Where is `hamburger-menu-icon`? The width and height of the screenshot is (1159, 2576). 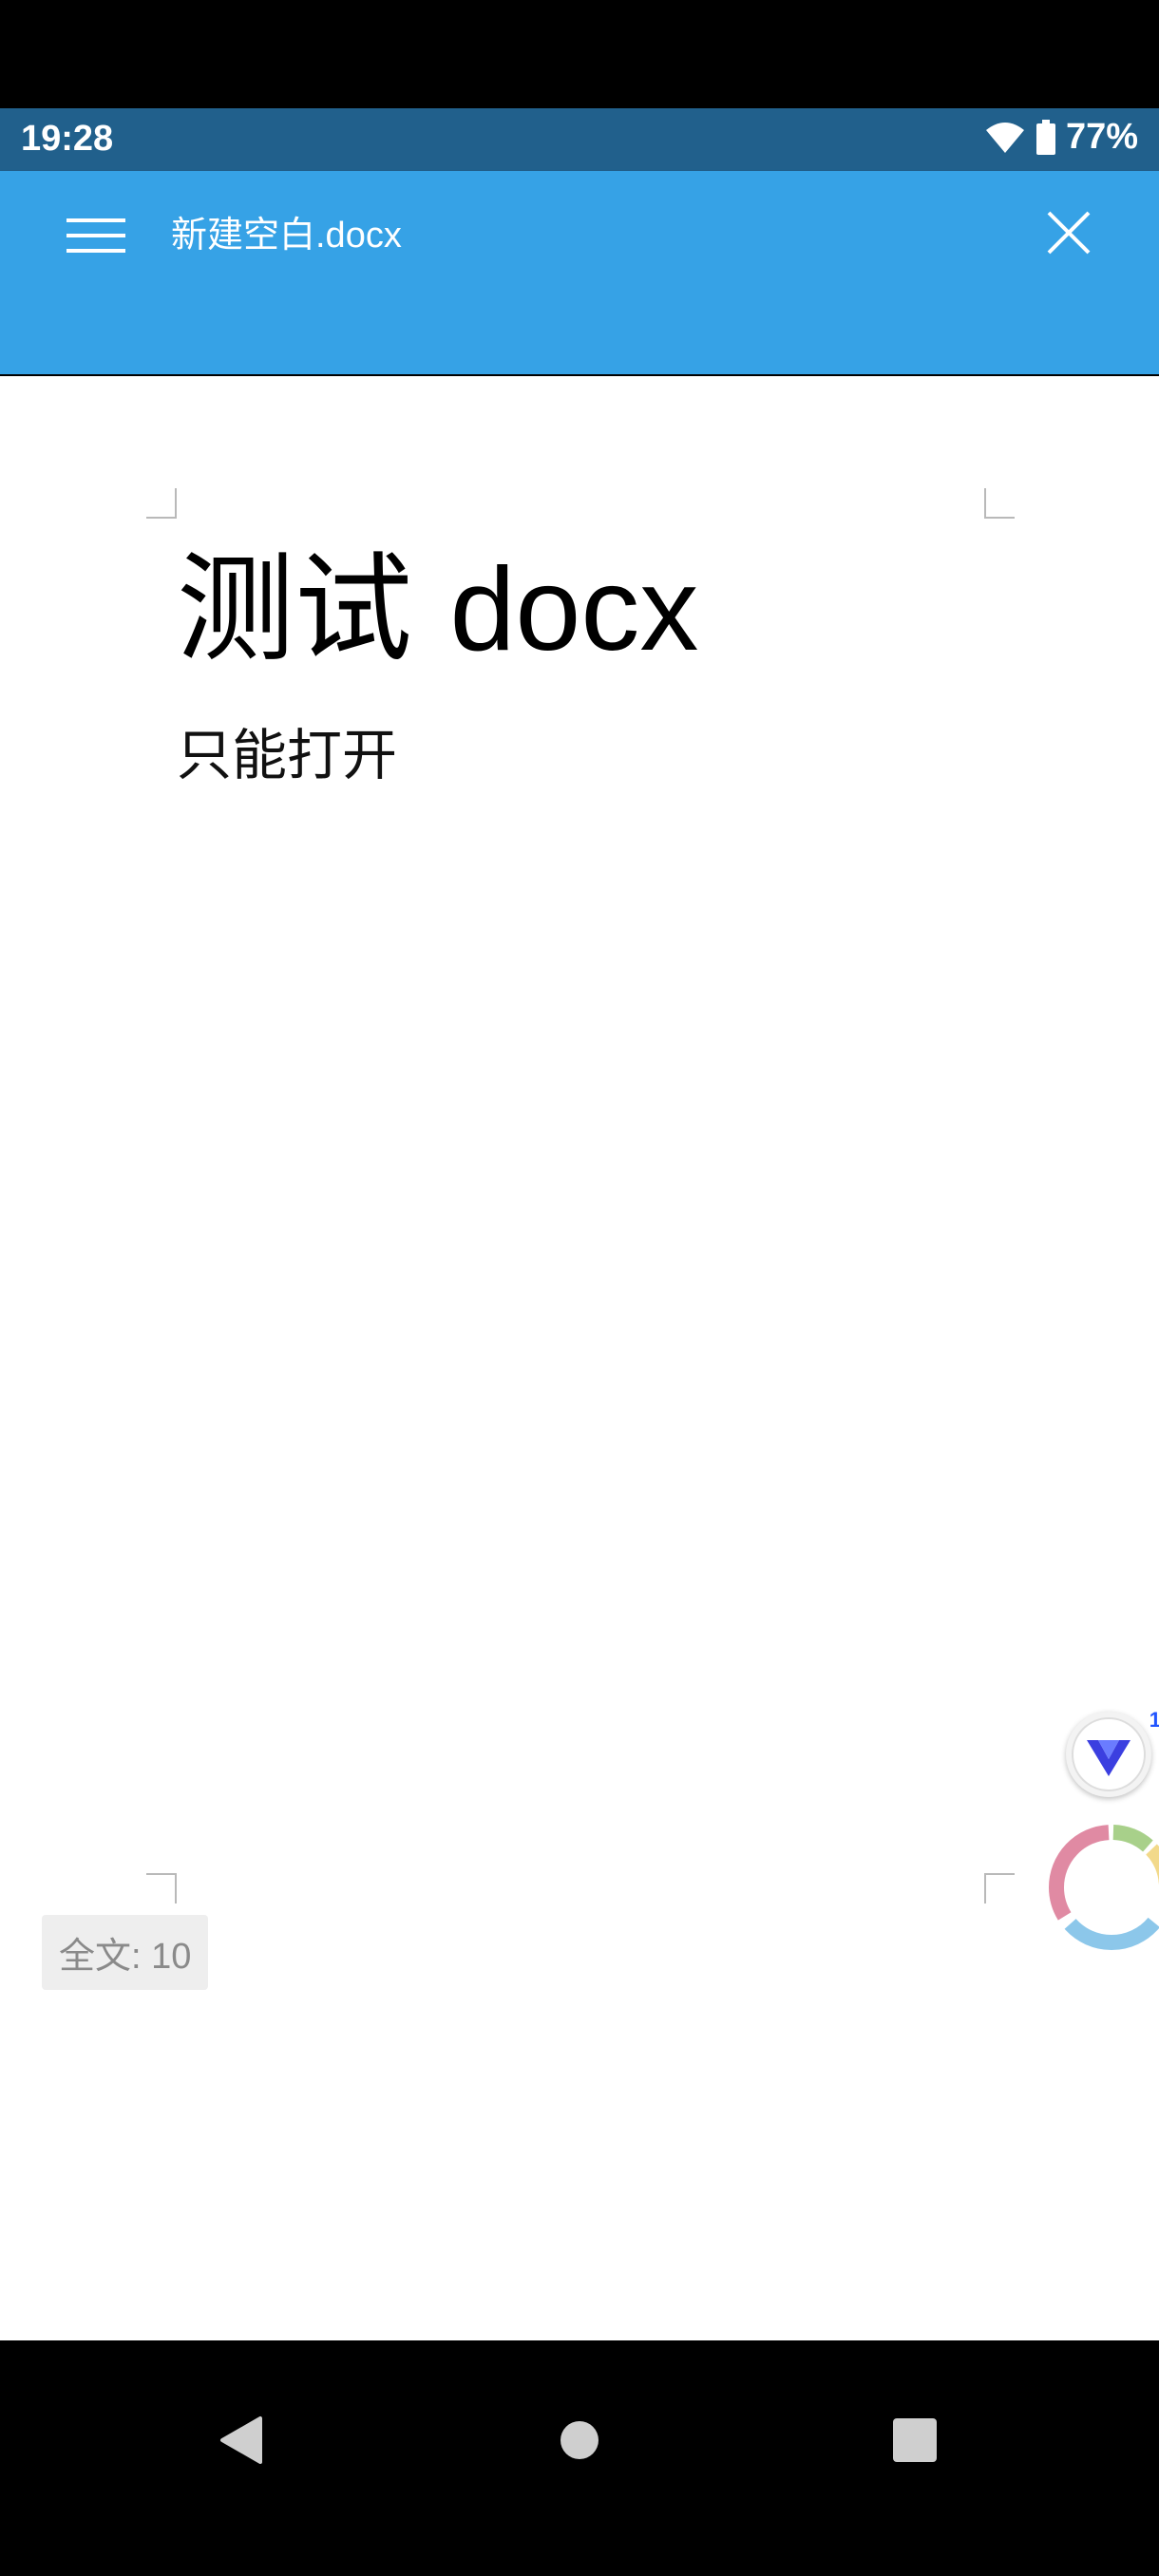
hamburger-menu-icon is located at coordinates (95, 235).